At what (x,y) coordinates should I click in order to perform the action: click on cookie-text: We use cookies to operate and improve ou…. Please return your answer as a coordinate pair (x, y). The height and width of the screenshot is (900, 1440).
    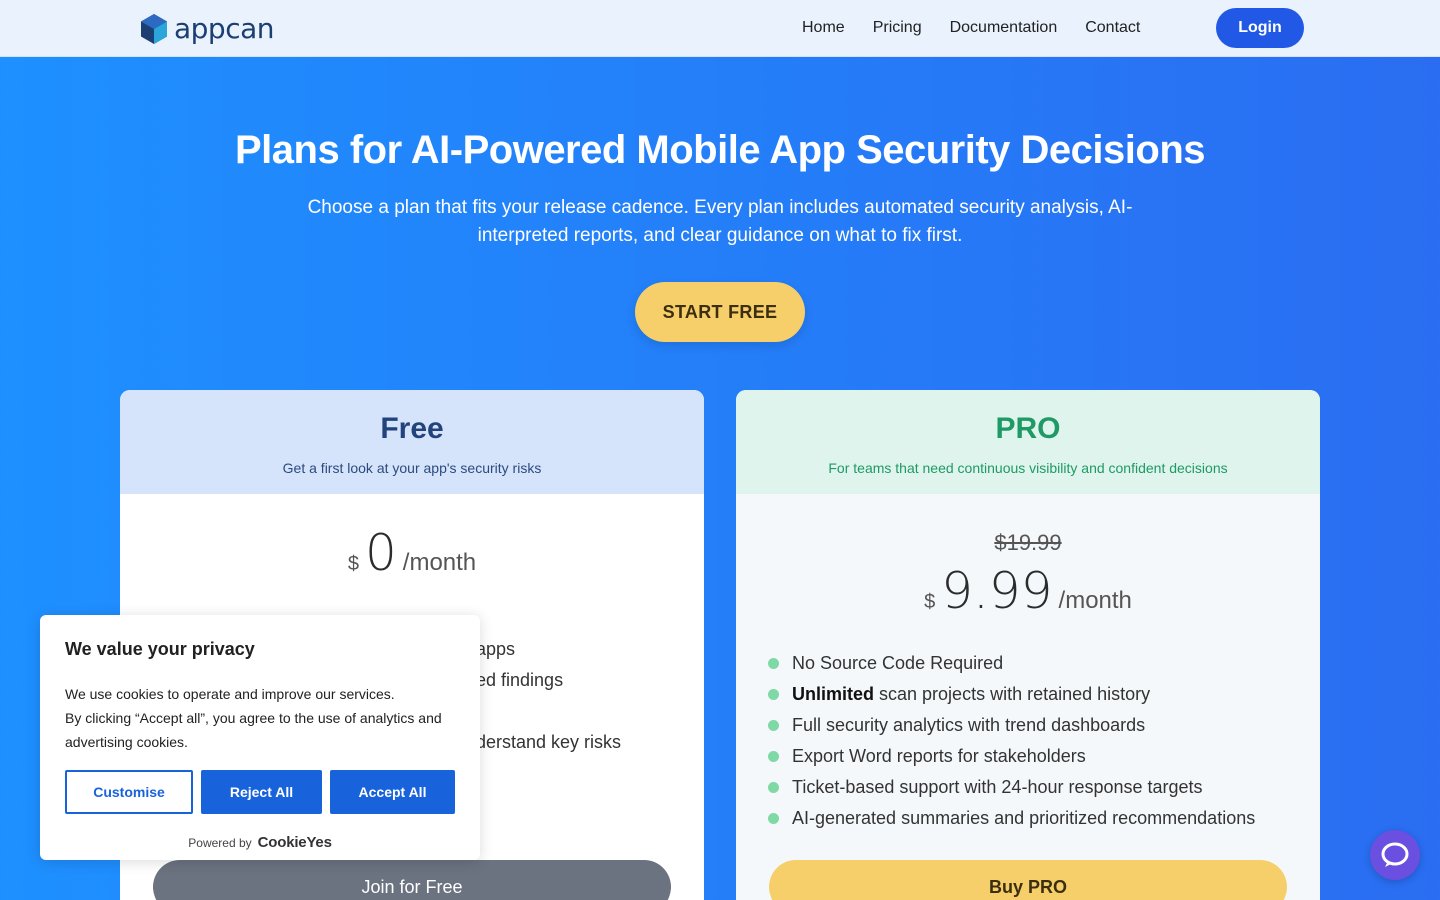
    Looking at the image, I should click on (260, 718).